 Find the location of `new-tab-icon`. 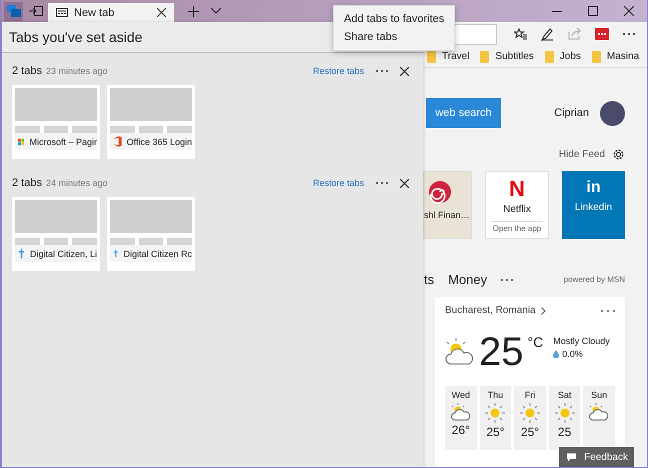

new-tab-icon is located at coordinates (193, 11).